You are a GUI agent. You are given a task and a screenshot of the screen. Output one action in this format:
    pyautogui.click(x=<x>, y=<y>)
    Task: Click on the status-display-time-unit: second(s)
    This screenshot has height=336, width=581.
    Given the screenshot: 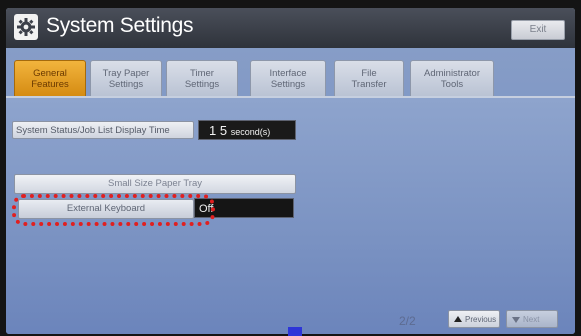 What is the action you would take?
    pyautogui.click(x=250, y=132)
    